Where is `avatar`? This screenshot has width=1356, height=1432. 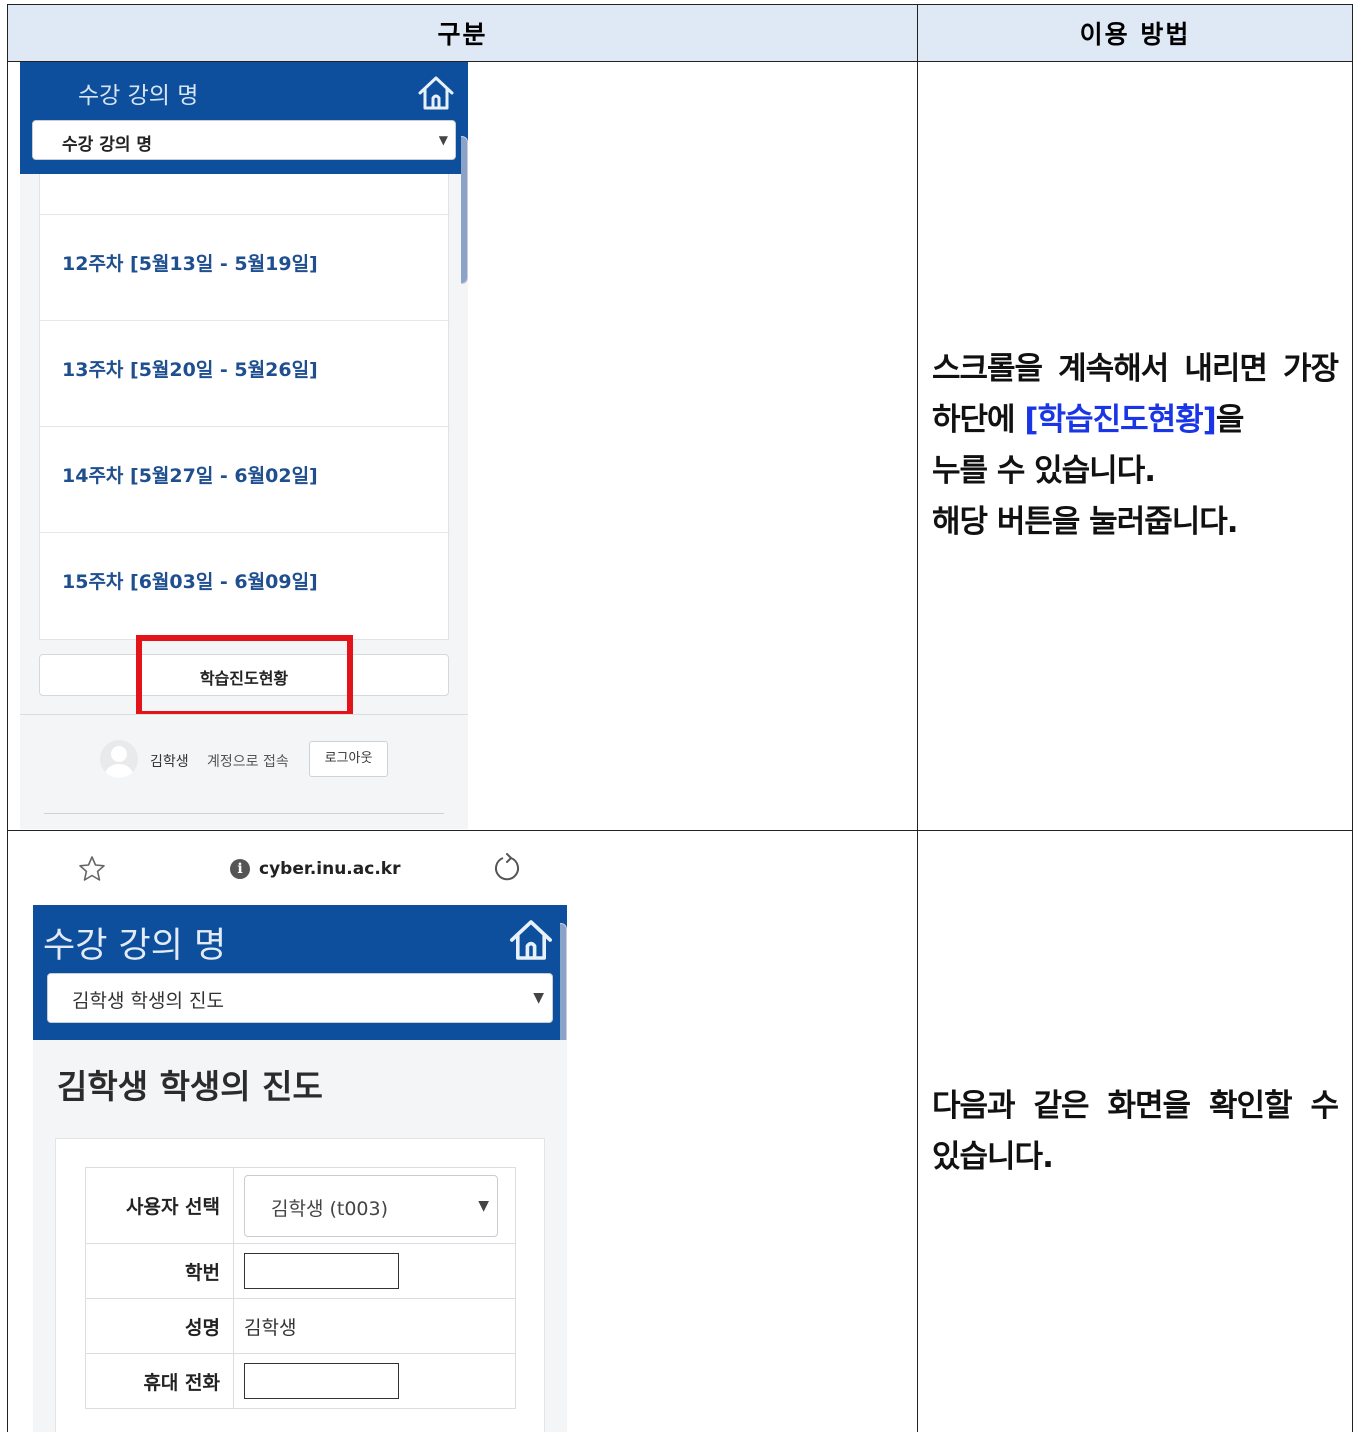
avatar is located at coordinates (119, 759).